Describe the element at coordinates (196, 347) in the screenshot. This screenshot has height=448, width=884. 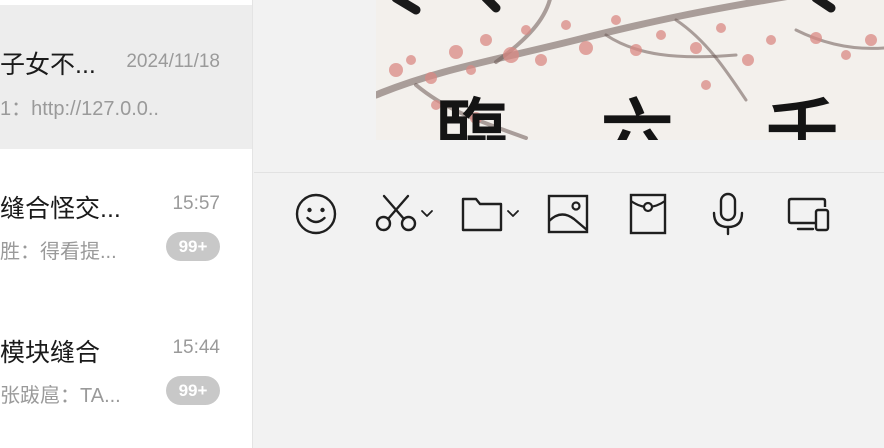
I see `chat-time: 15:44` at that location.